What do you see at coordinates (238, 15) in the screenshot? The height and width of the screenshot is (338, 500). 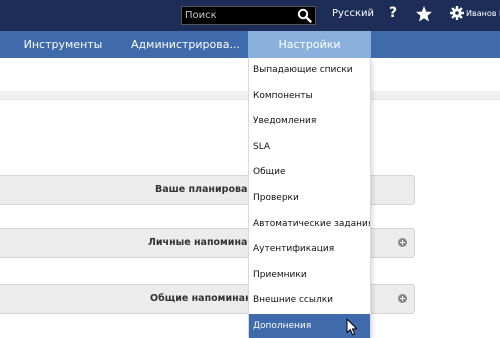 I see `search-input` at bounding box center [238, 15].